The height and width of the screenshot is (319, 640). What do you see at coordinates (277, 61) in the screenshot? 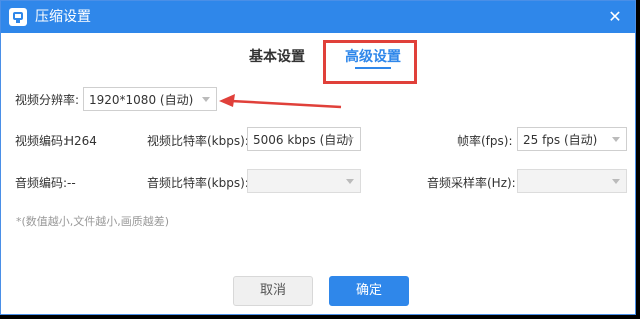
I see `tab-basic-settings: 基本设置` at bounding box center [277, 61].